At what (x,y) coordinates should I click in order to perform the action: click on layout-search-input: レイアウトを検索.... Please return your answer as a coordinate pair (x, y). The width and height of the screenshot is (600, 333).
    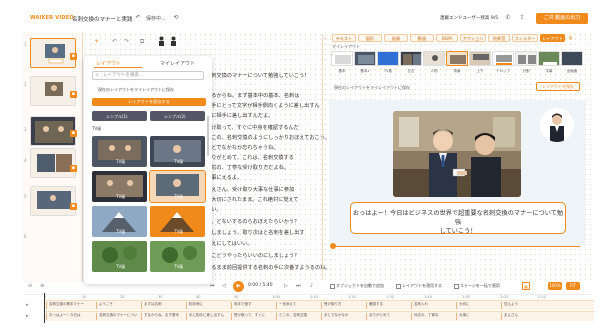
    Looking at the image, I should click on (148, 75).